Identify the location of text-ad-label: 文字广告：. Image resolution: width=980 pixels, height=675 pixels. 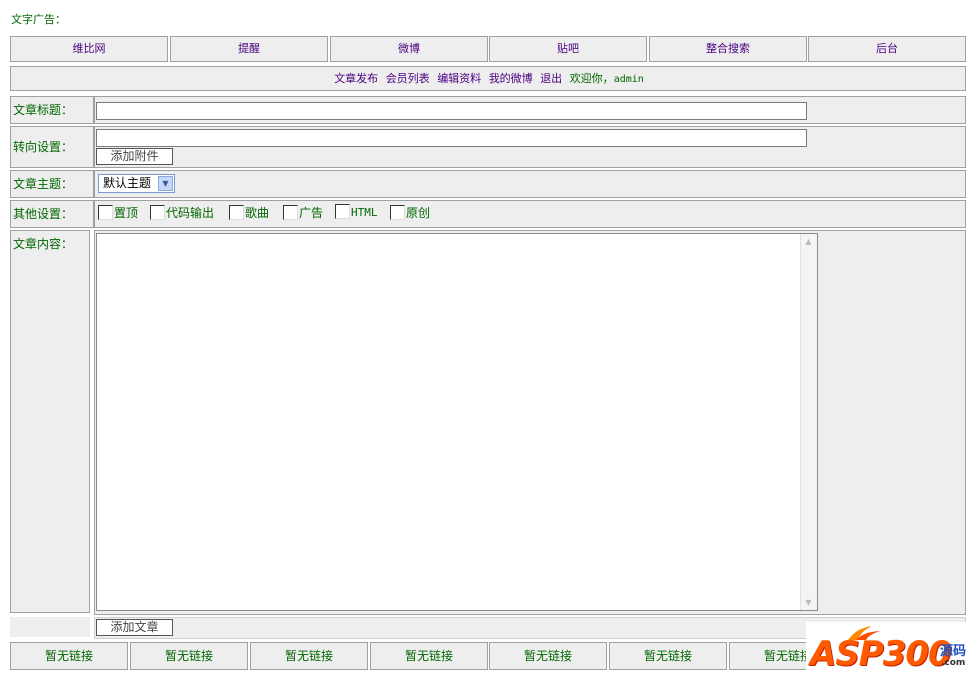
(38, 19).